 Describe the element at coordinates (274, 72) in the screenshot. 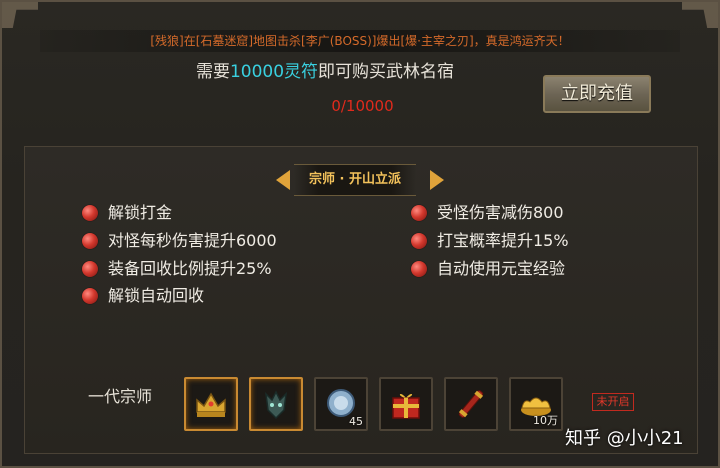

I see `requirement-amount: 10000灵符` at that location.